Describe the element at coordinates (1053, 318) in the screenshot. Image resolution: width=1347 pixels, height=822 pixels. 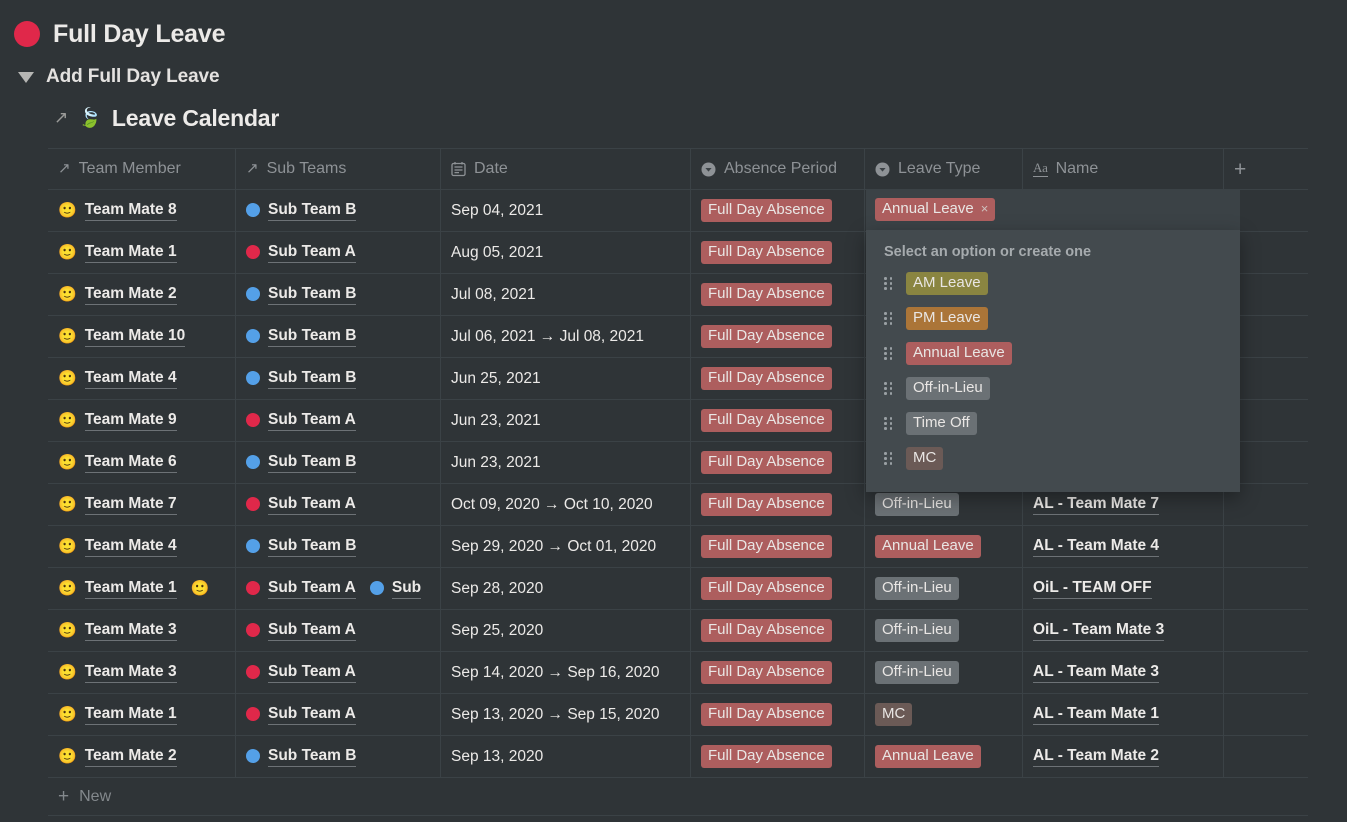
I see `dropdown-option: PM Leave` at that location.